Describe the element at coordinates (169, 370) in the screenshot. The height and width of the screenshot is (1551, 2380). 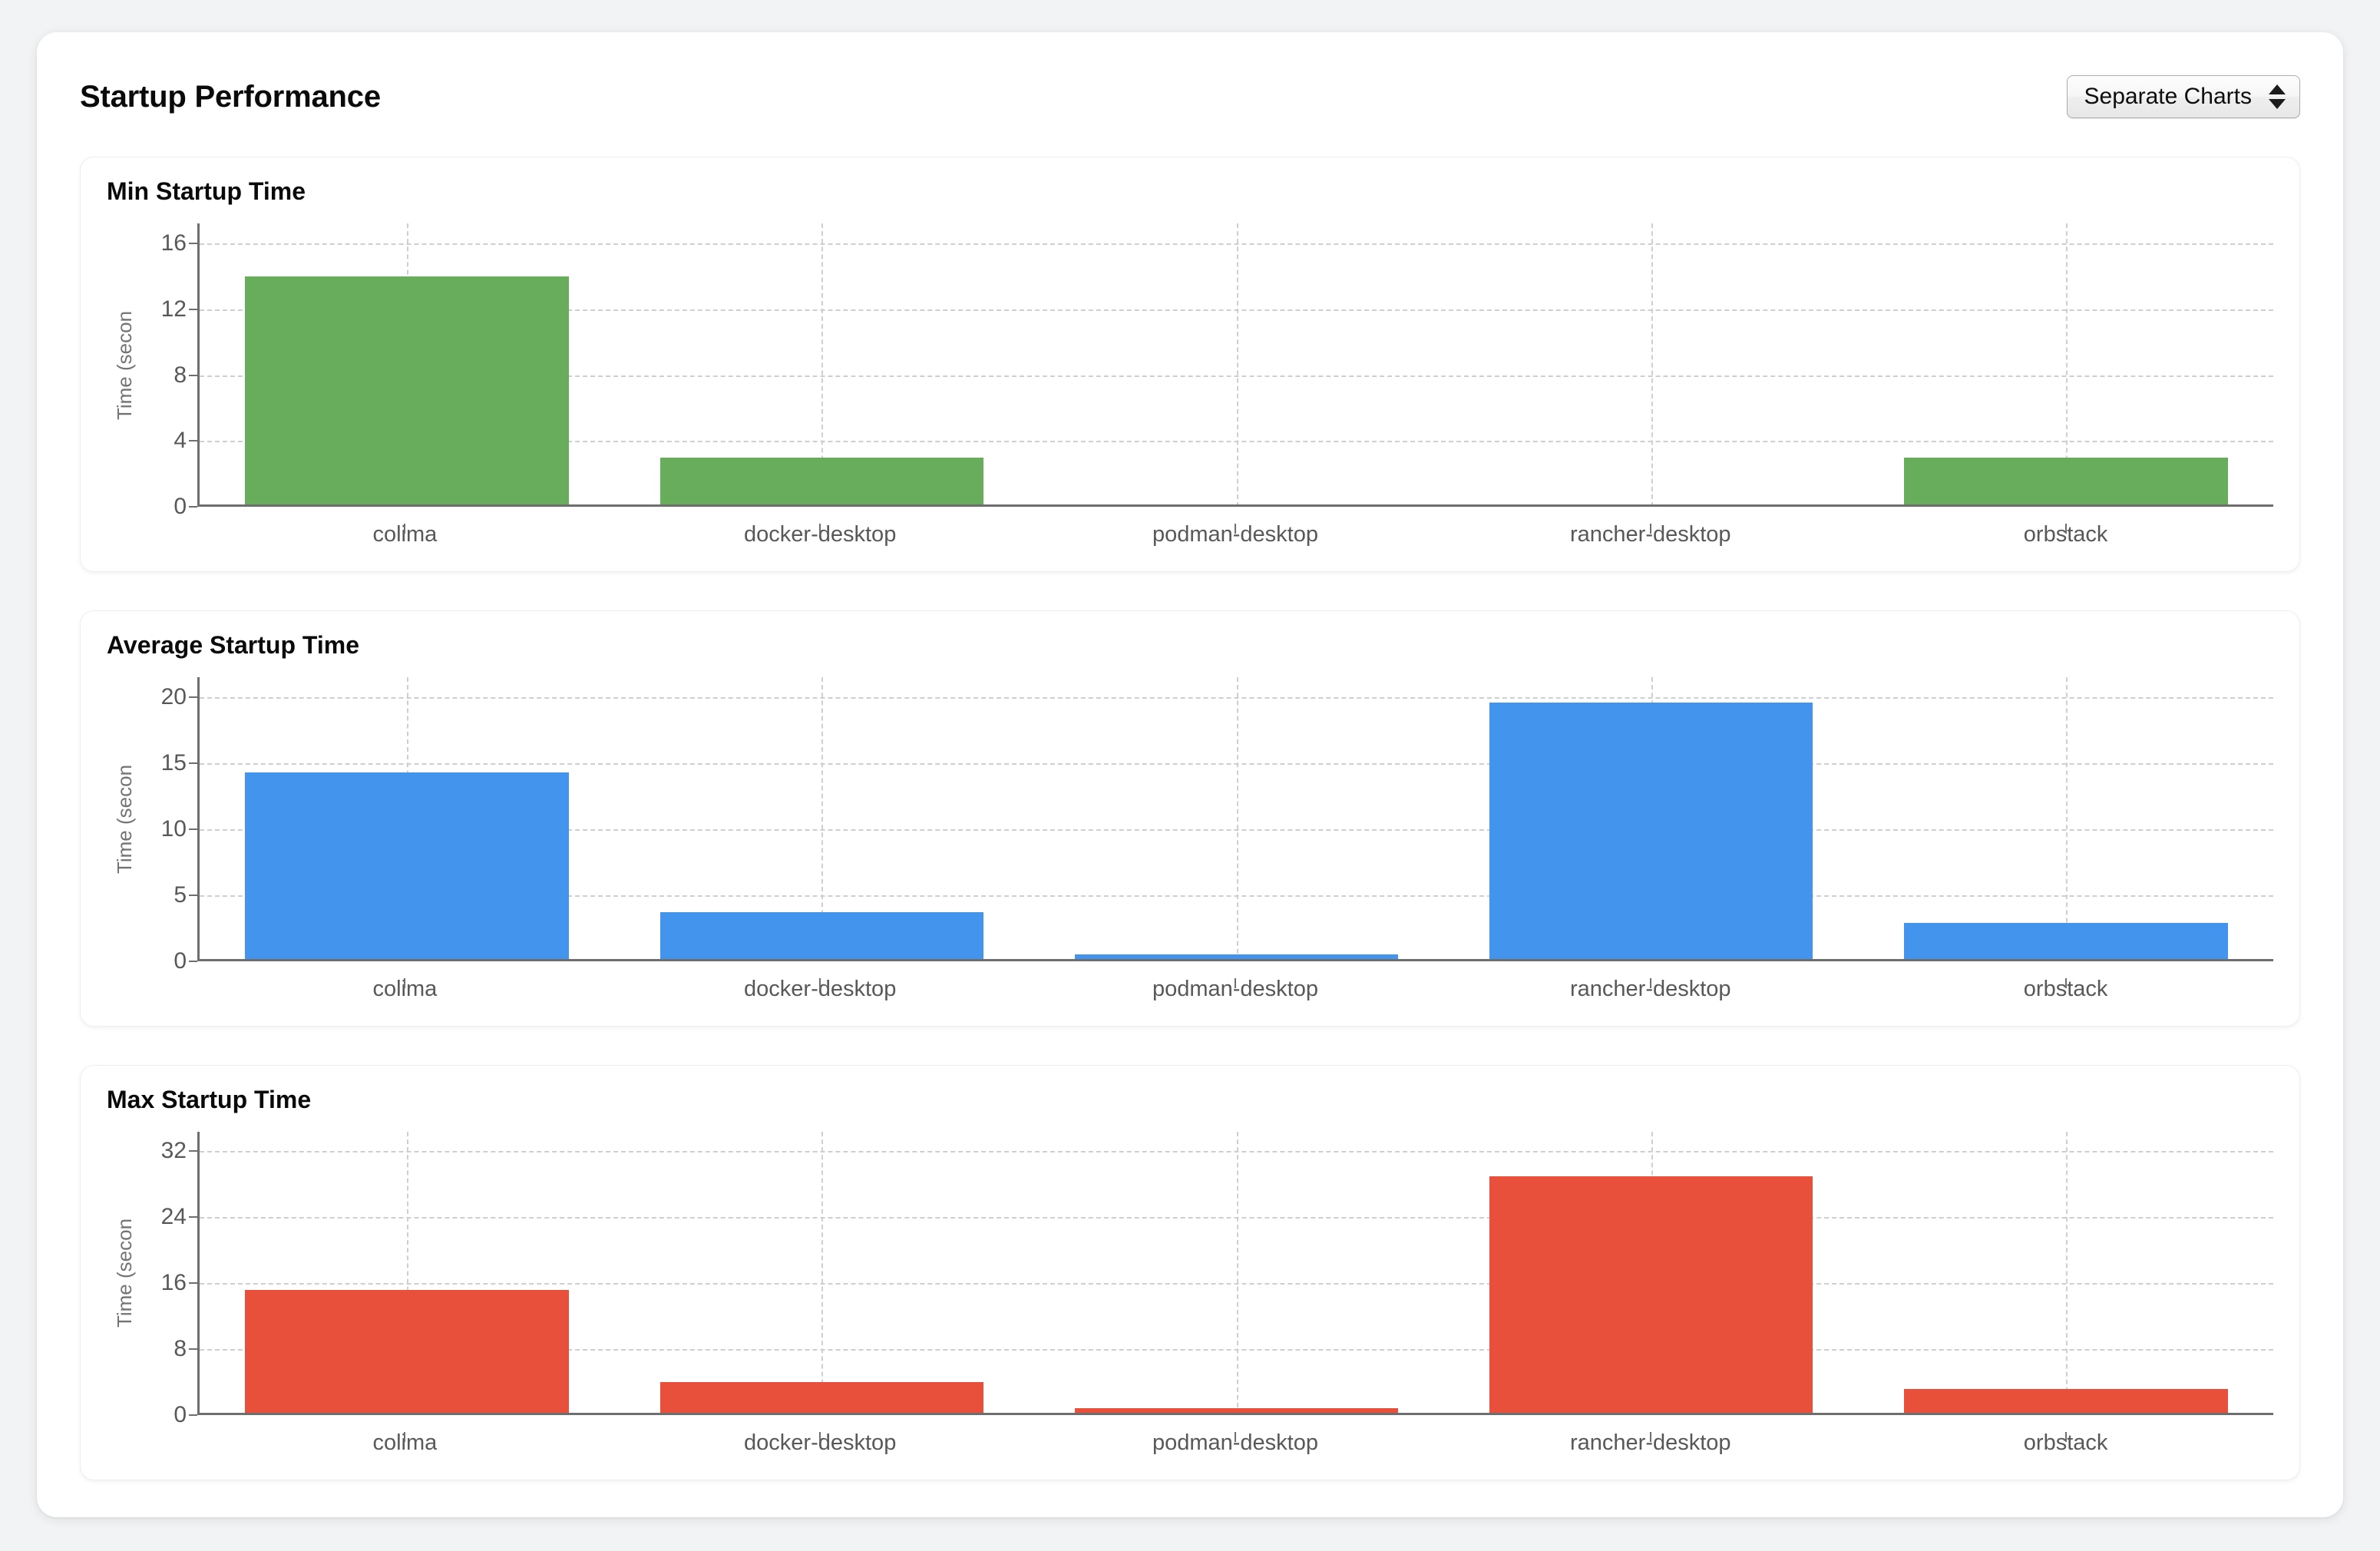
I see `y-axis-ticks: 0 4 8 12 16` at that location.